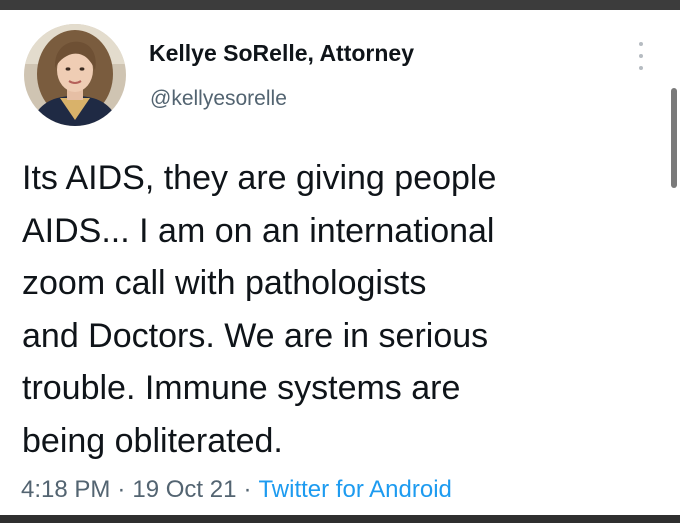  Describe the element at coordinates (340, 519) in the screenshot. I see `bottom-frame-bar` at that location.